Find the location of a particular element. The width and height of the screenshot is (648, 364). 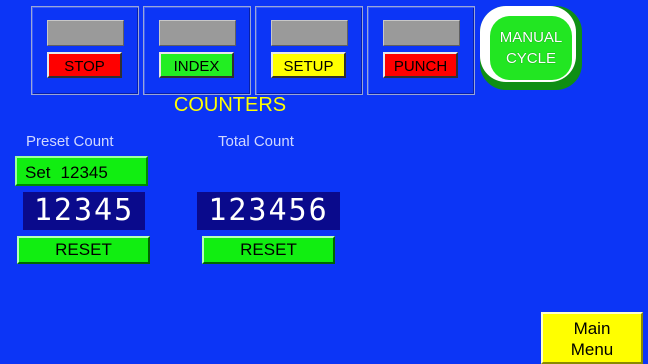

punch-button: PUNCH is located at coordinates (420, 65).